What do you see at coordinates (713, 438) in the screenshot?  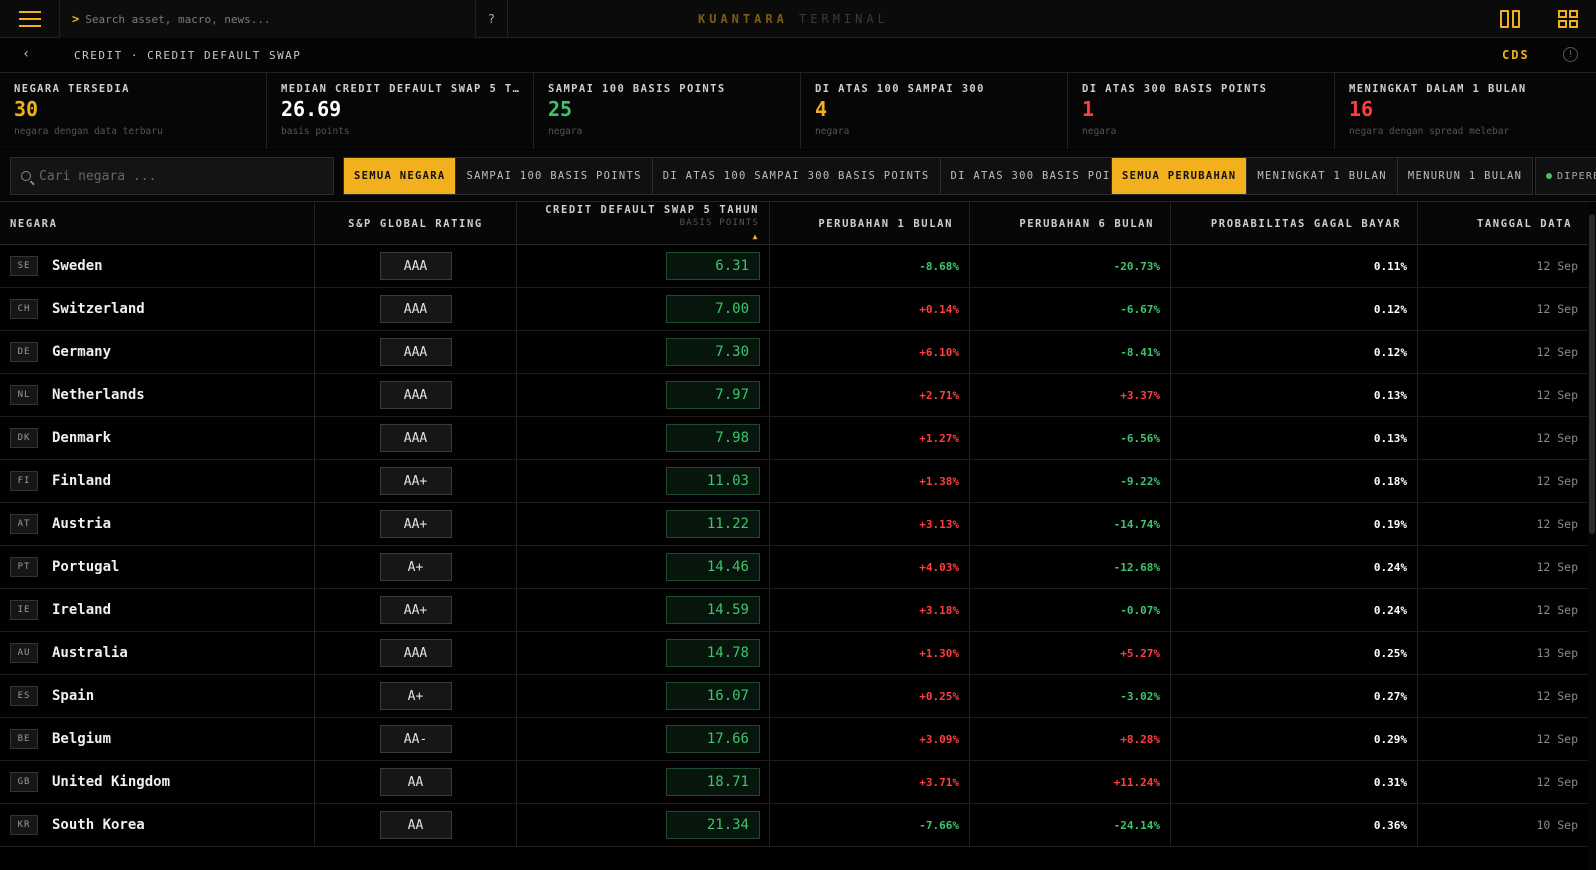 I see `cds-value: 7.98` at bounding box center [713, 438].